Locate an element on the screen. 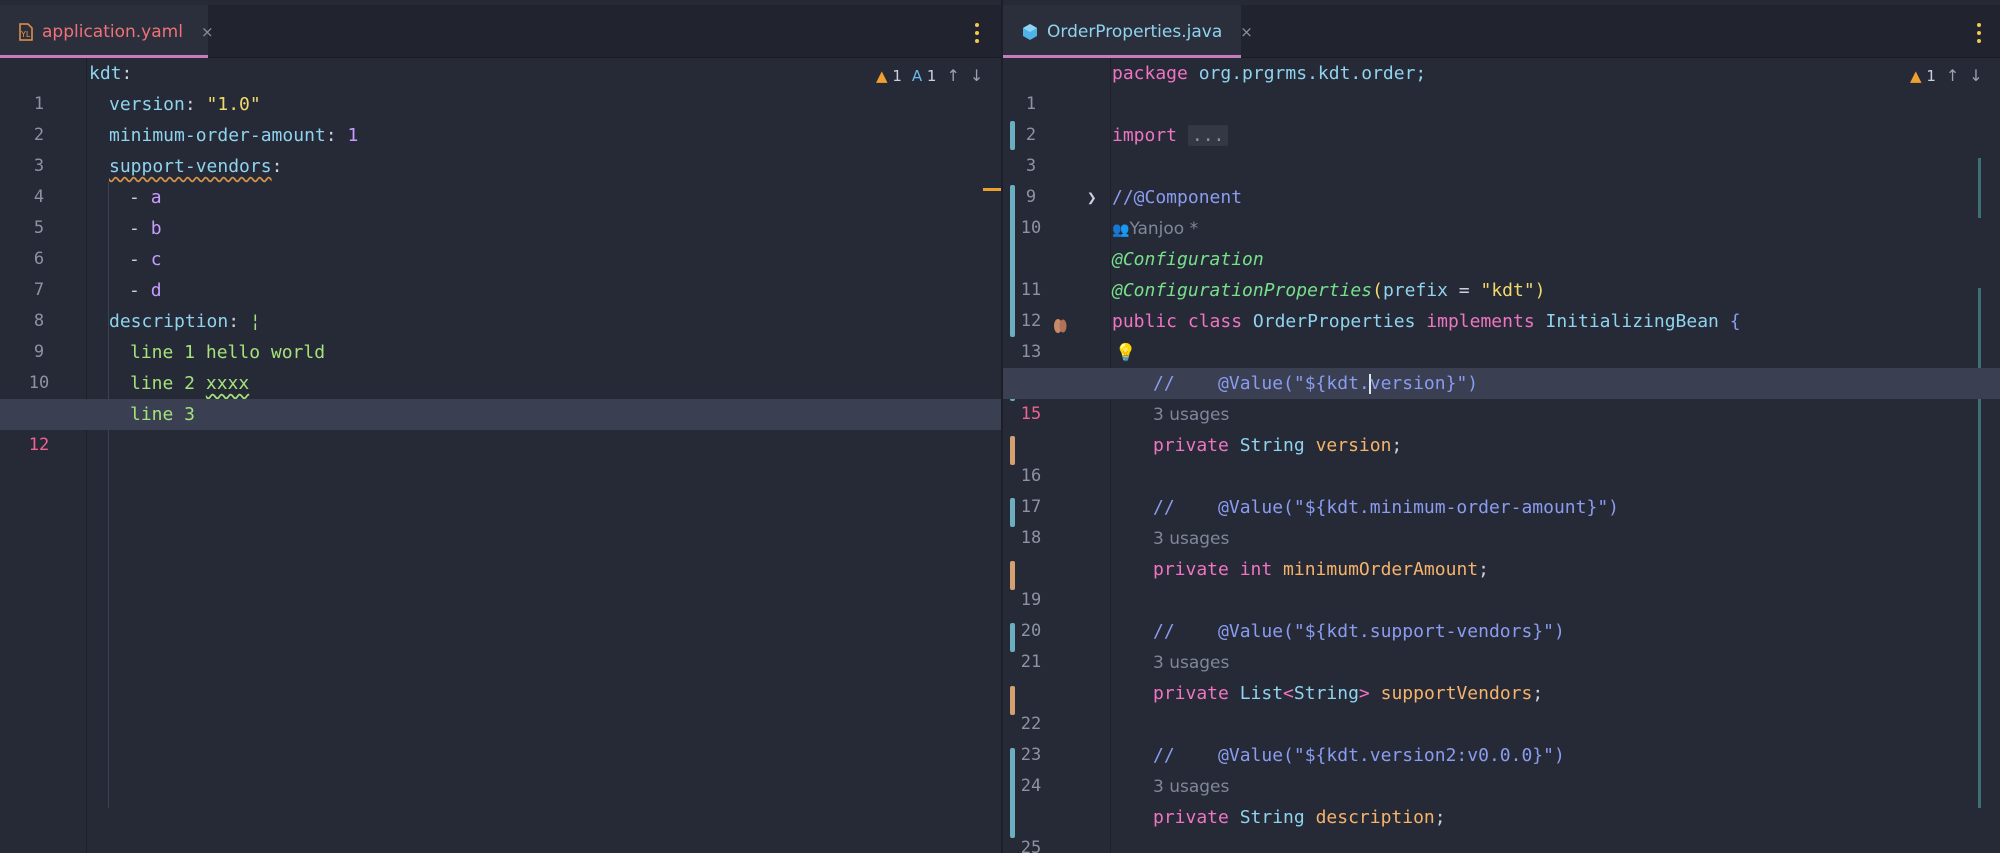  comment: //@Component is located at coordinates (1177, 197).